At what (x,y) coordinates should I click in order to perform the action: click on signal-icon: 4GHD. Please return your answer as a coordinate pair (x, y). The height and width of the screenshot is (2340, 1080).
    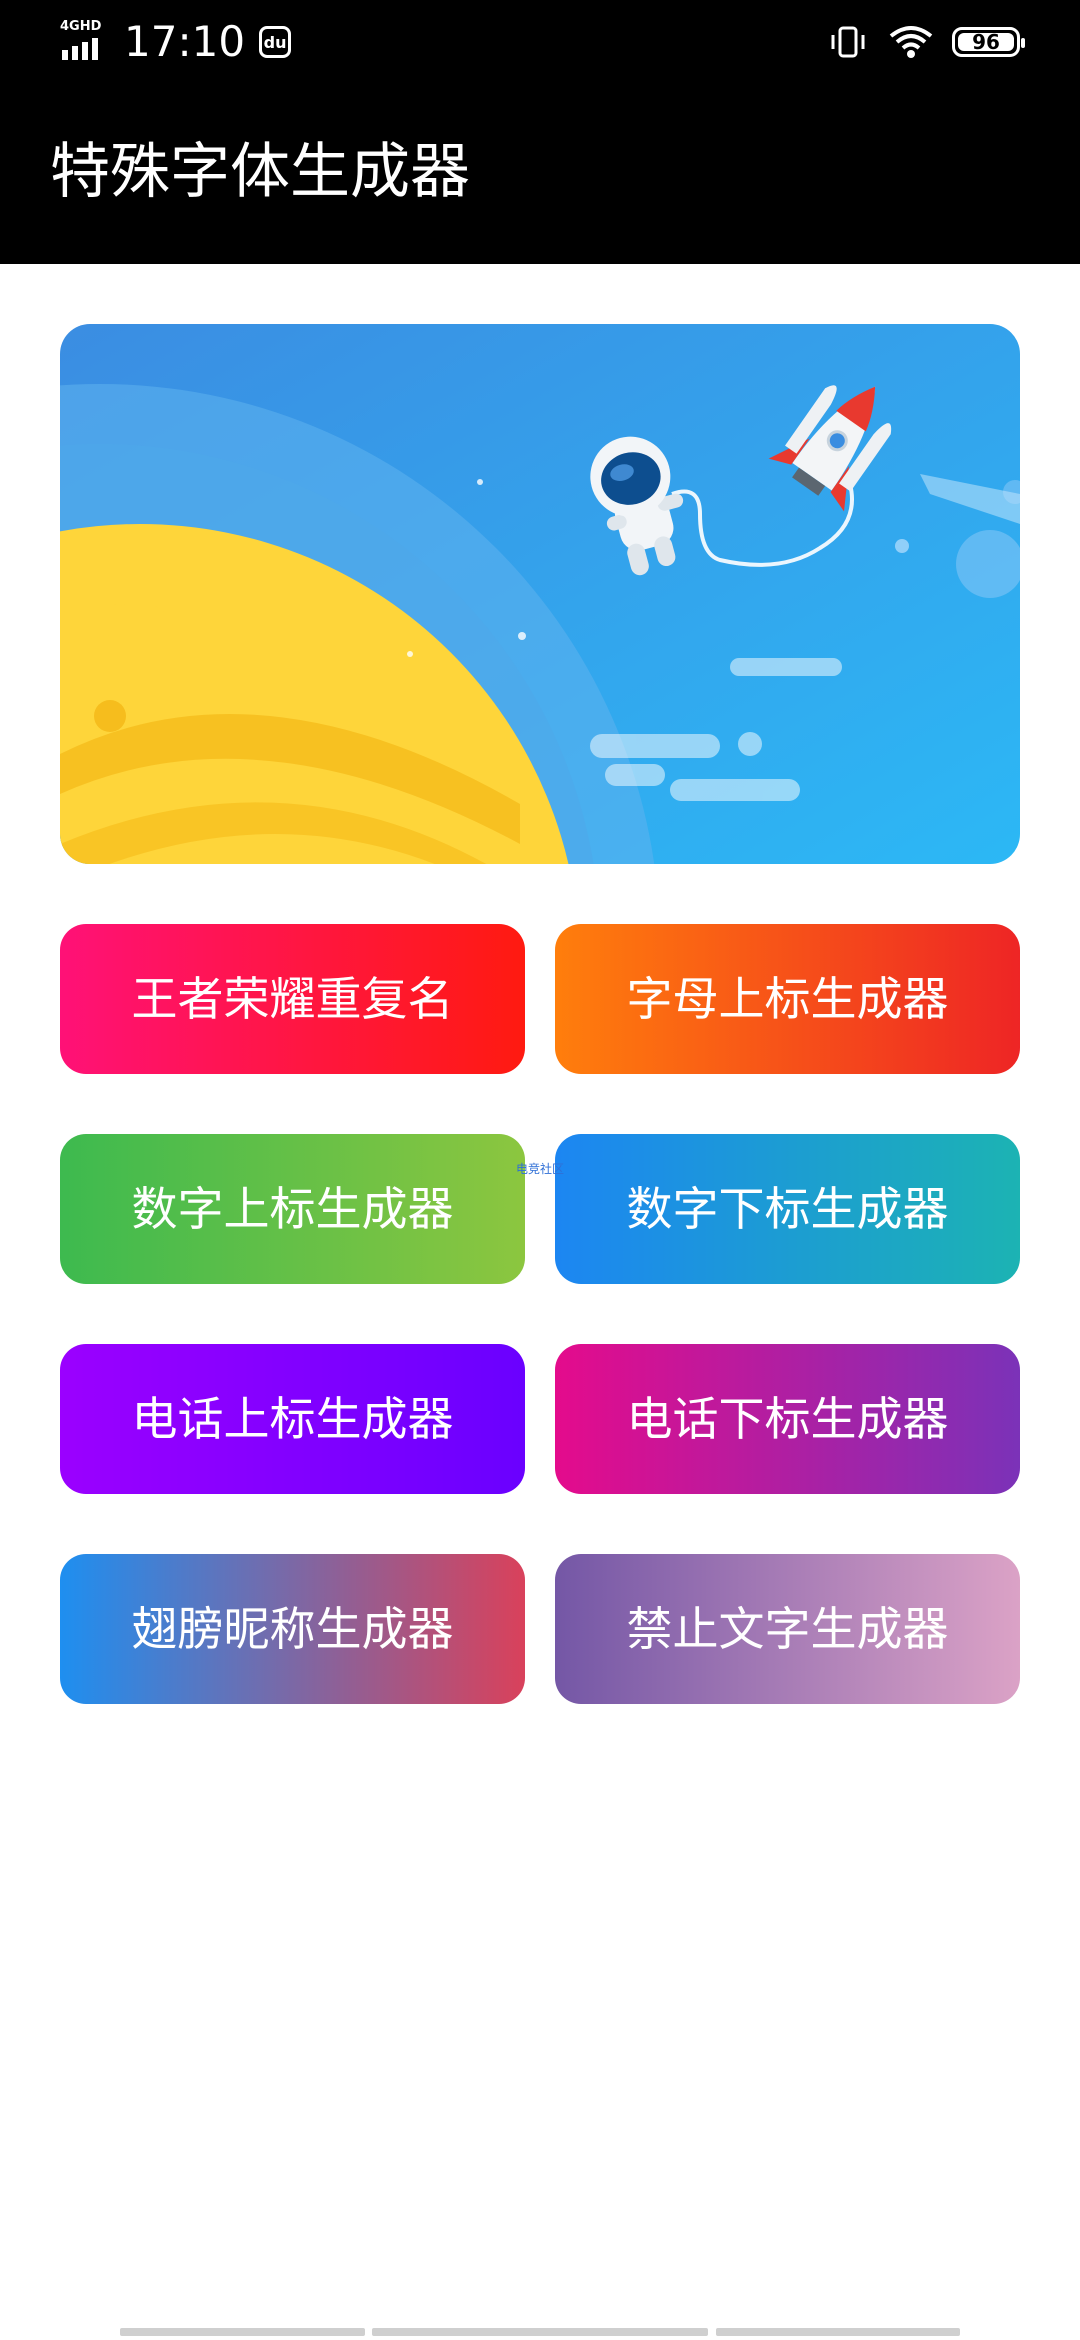
    Looking at the image, I should click on (85, 42).